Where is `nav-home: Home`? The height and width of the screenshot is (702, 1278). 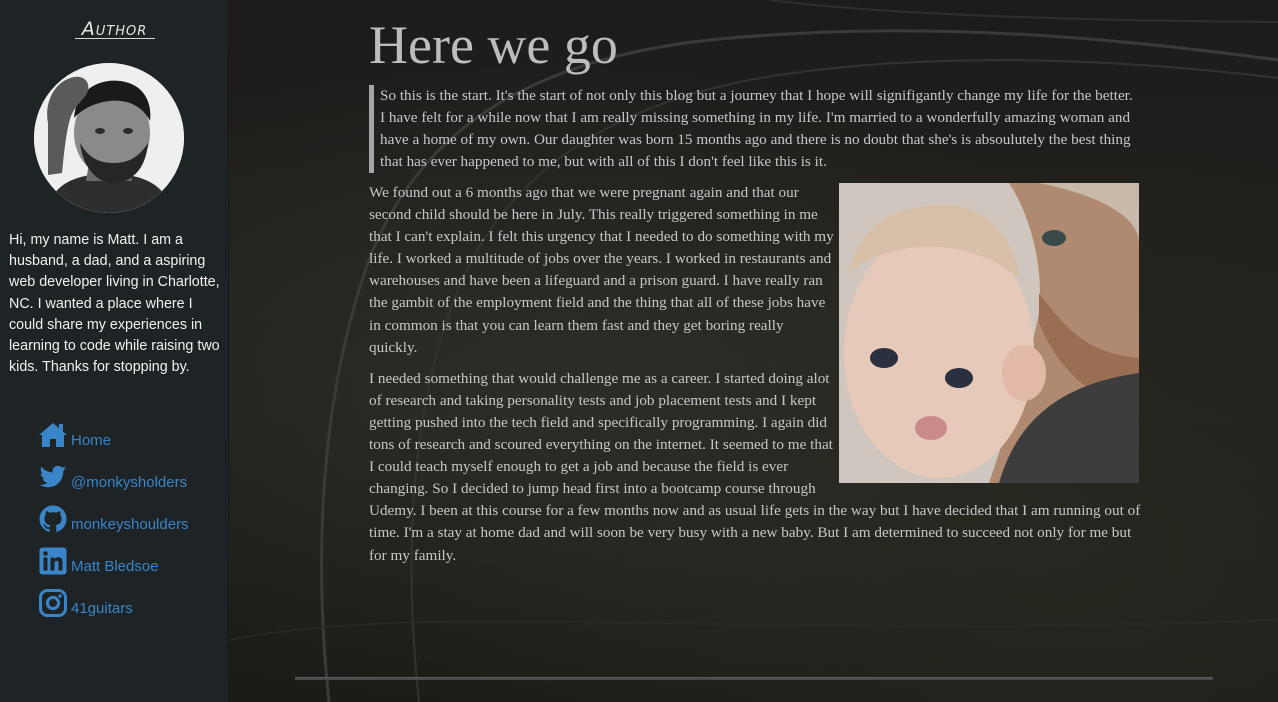
nav-home: Home is located at coordinates (113, 429).